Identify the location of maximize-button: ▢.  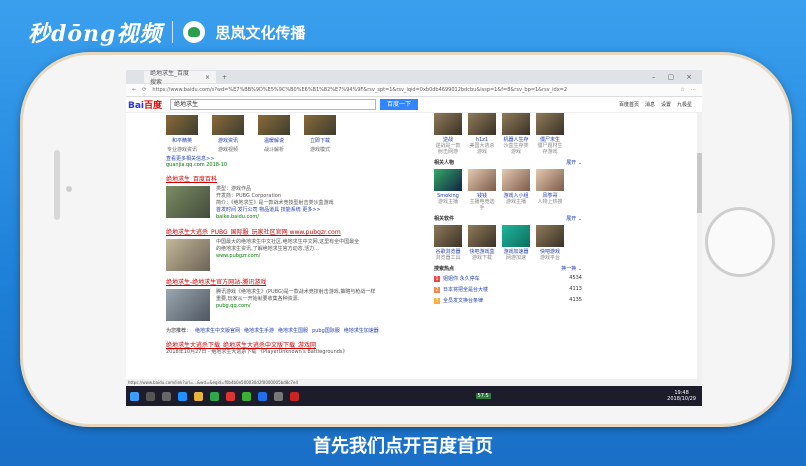
(671, 77).